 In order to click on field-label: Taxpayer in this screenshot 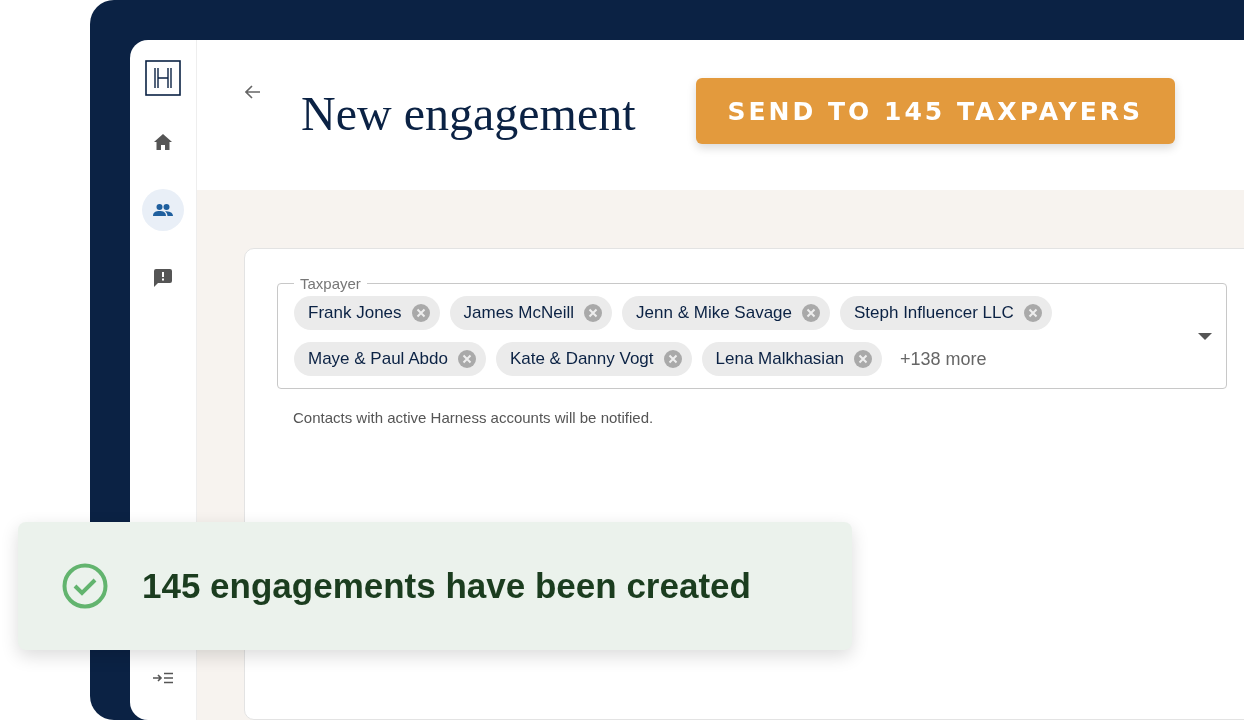, I will do `click(330, 283)`.